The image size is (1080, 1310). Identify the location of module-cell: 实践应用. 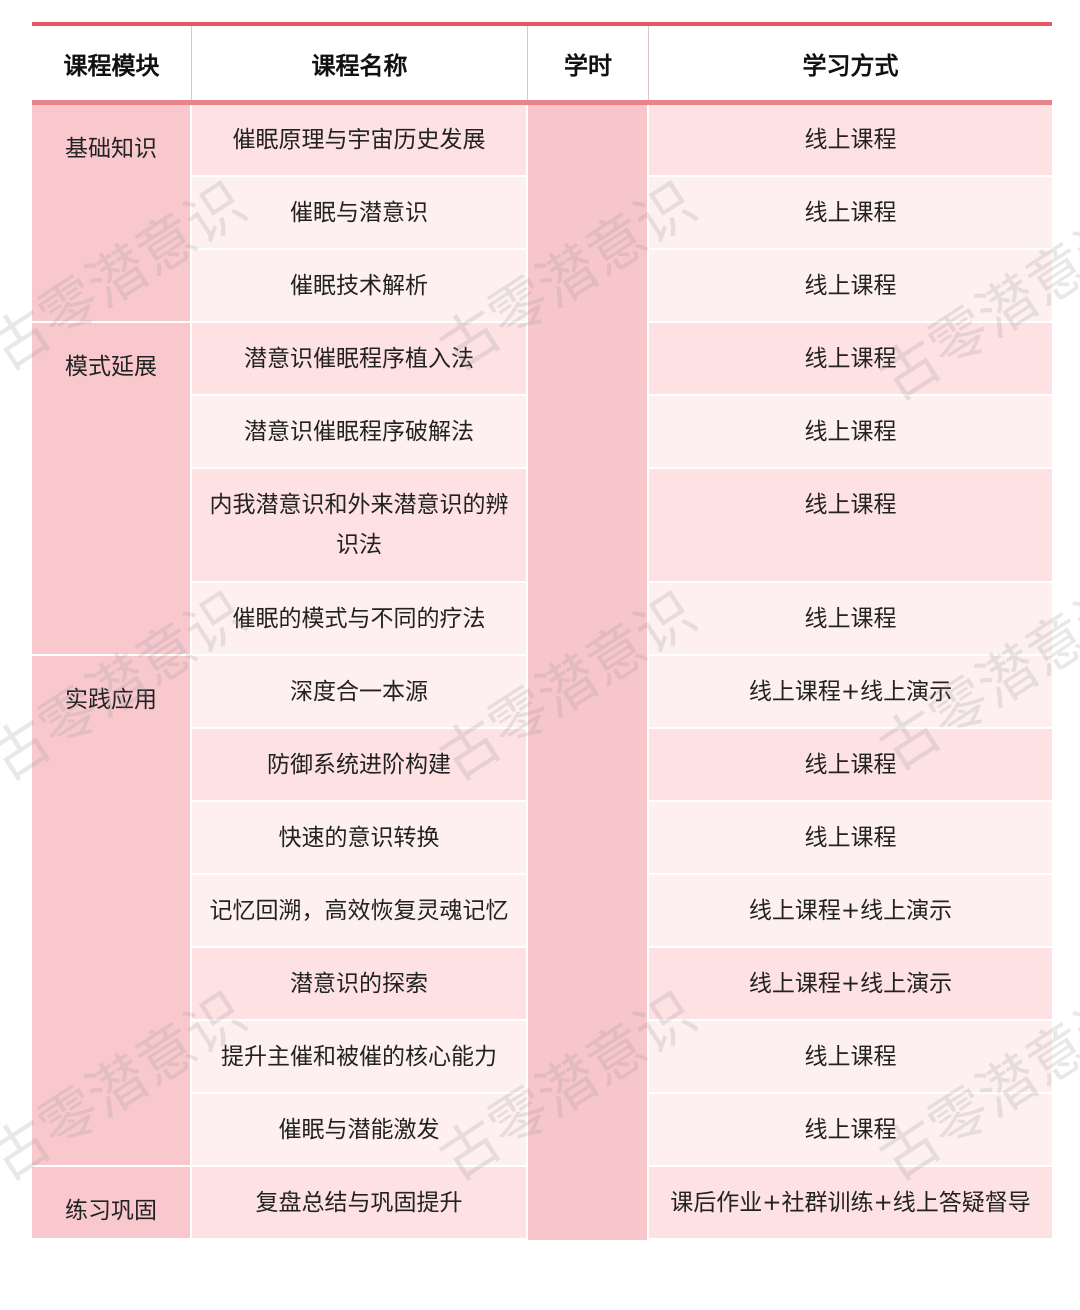
(111, 911).